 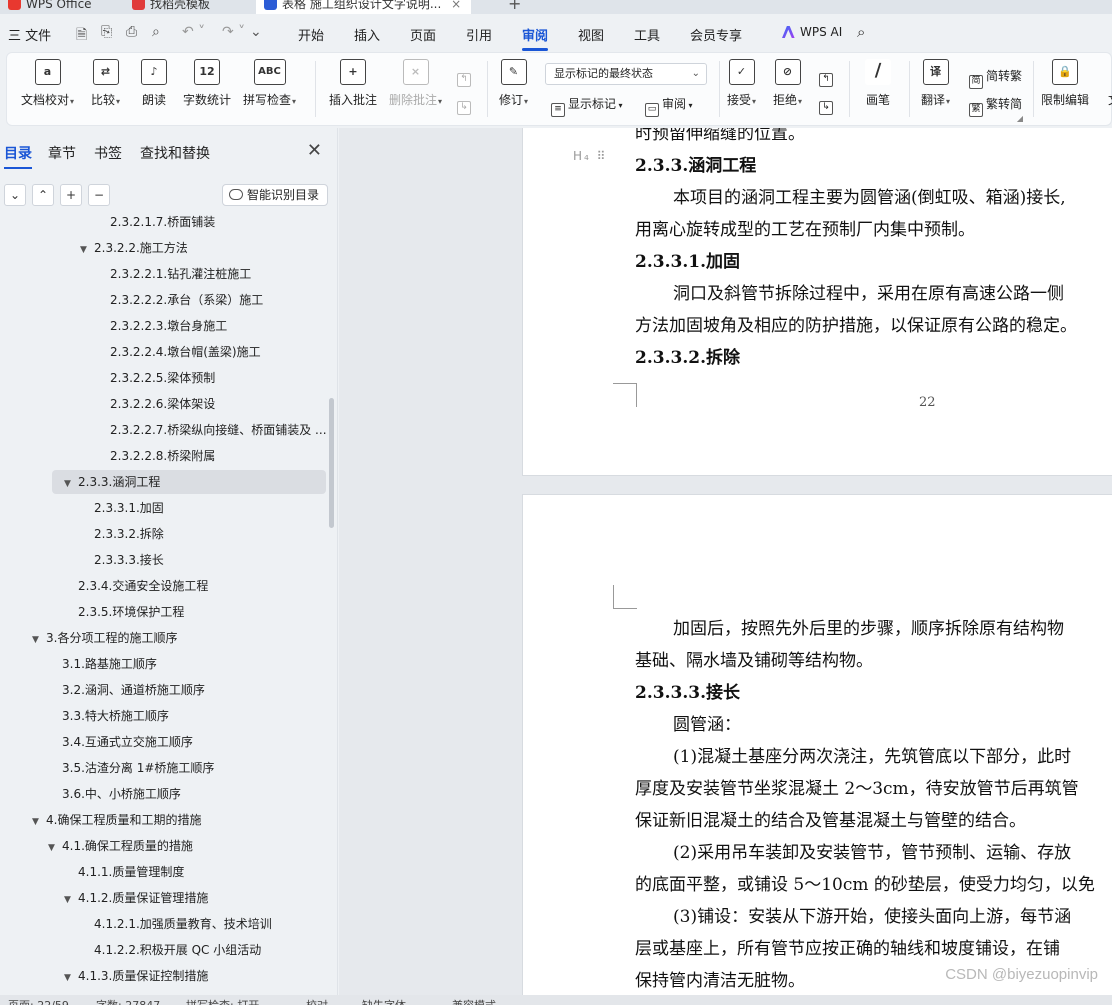 I want to click on proof-indicator: 校对, so click(x=317, y=1001).